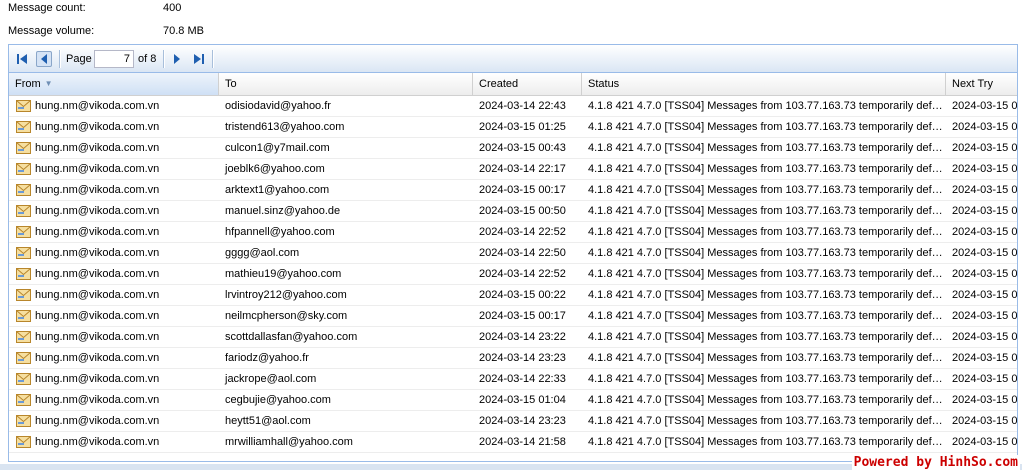 Image resolution: width=1022 pixels, height=470 pixels. I want to click on page-count-label: of 8, so click(147, 59).